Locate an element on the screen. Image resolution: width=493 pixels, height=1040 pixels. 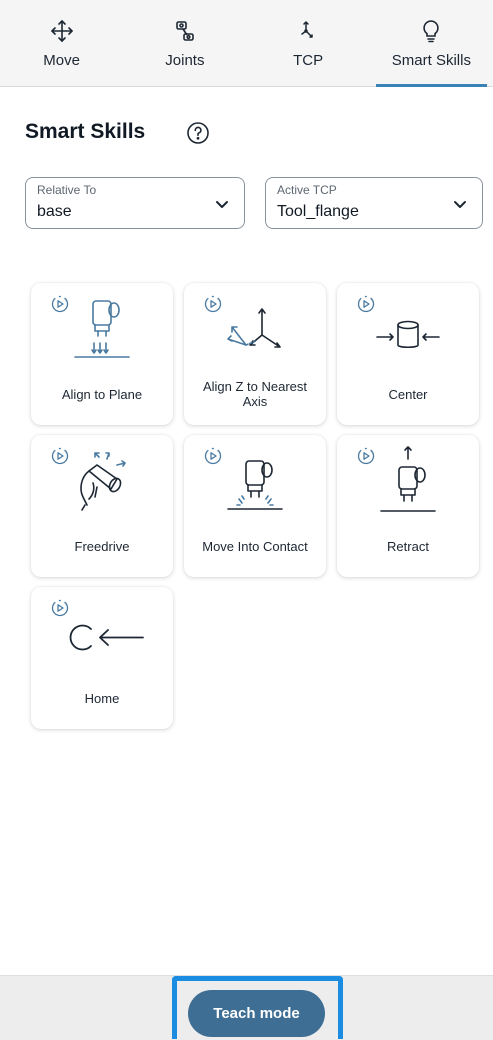
skill-card-align-to-plane: Align to Plane is located at coordinates (102, 354).